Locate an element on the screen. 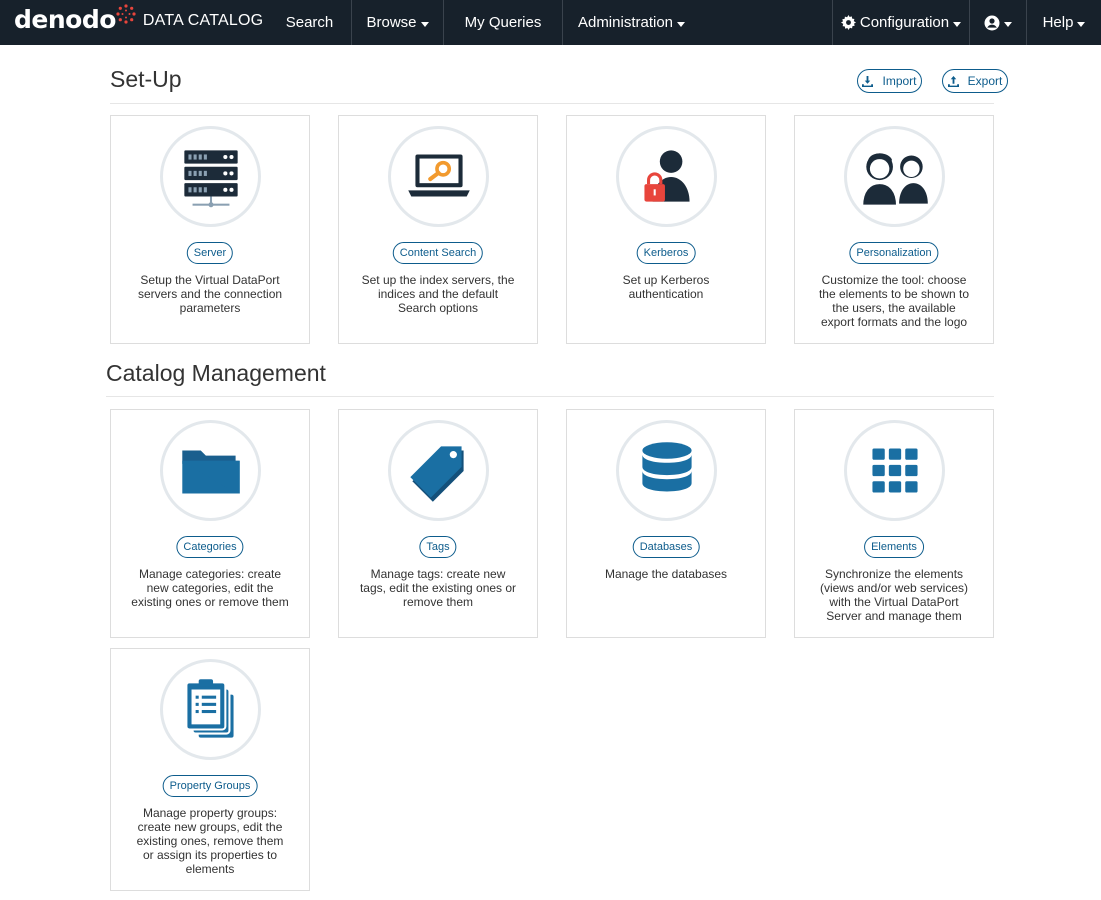  kerberos-label: Kerberos is located at coordinates (666, 253).